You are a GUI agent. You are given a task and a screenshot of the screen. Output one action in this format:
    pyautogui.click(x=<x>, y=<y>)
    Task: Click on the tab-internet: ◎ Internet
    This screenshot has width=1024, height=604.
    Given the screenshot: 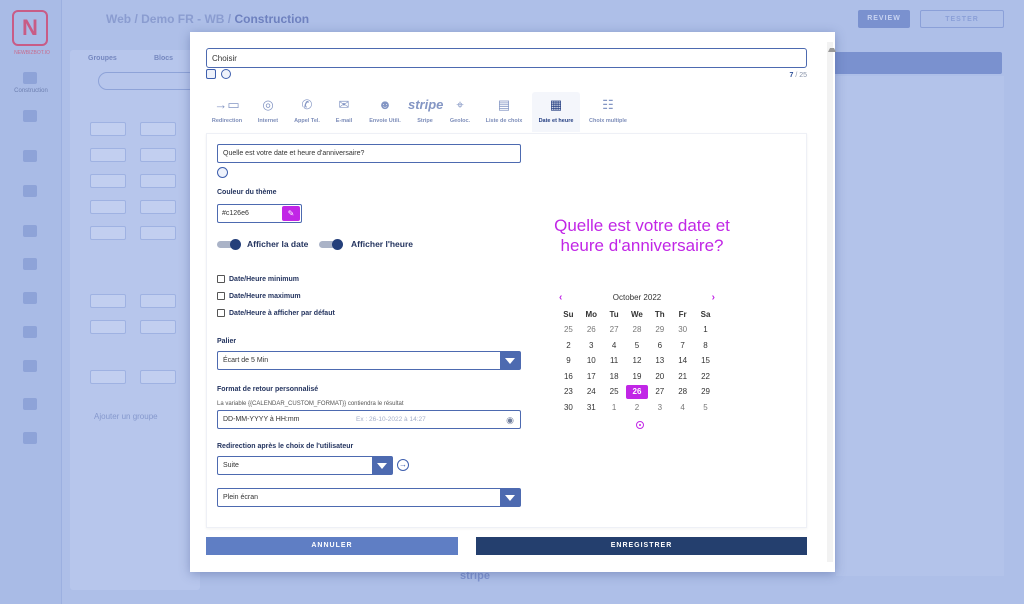 What is the action you would take?
    pyautogui.click(x=268, y=112)
    